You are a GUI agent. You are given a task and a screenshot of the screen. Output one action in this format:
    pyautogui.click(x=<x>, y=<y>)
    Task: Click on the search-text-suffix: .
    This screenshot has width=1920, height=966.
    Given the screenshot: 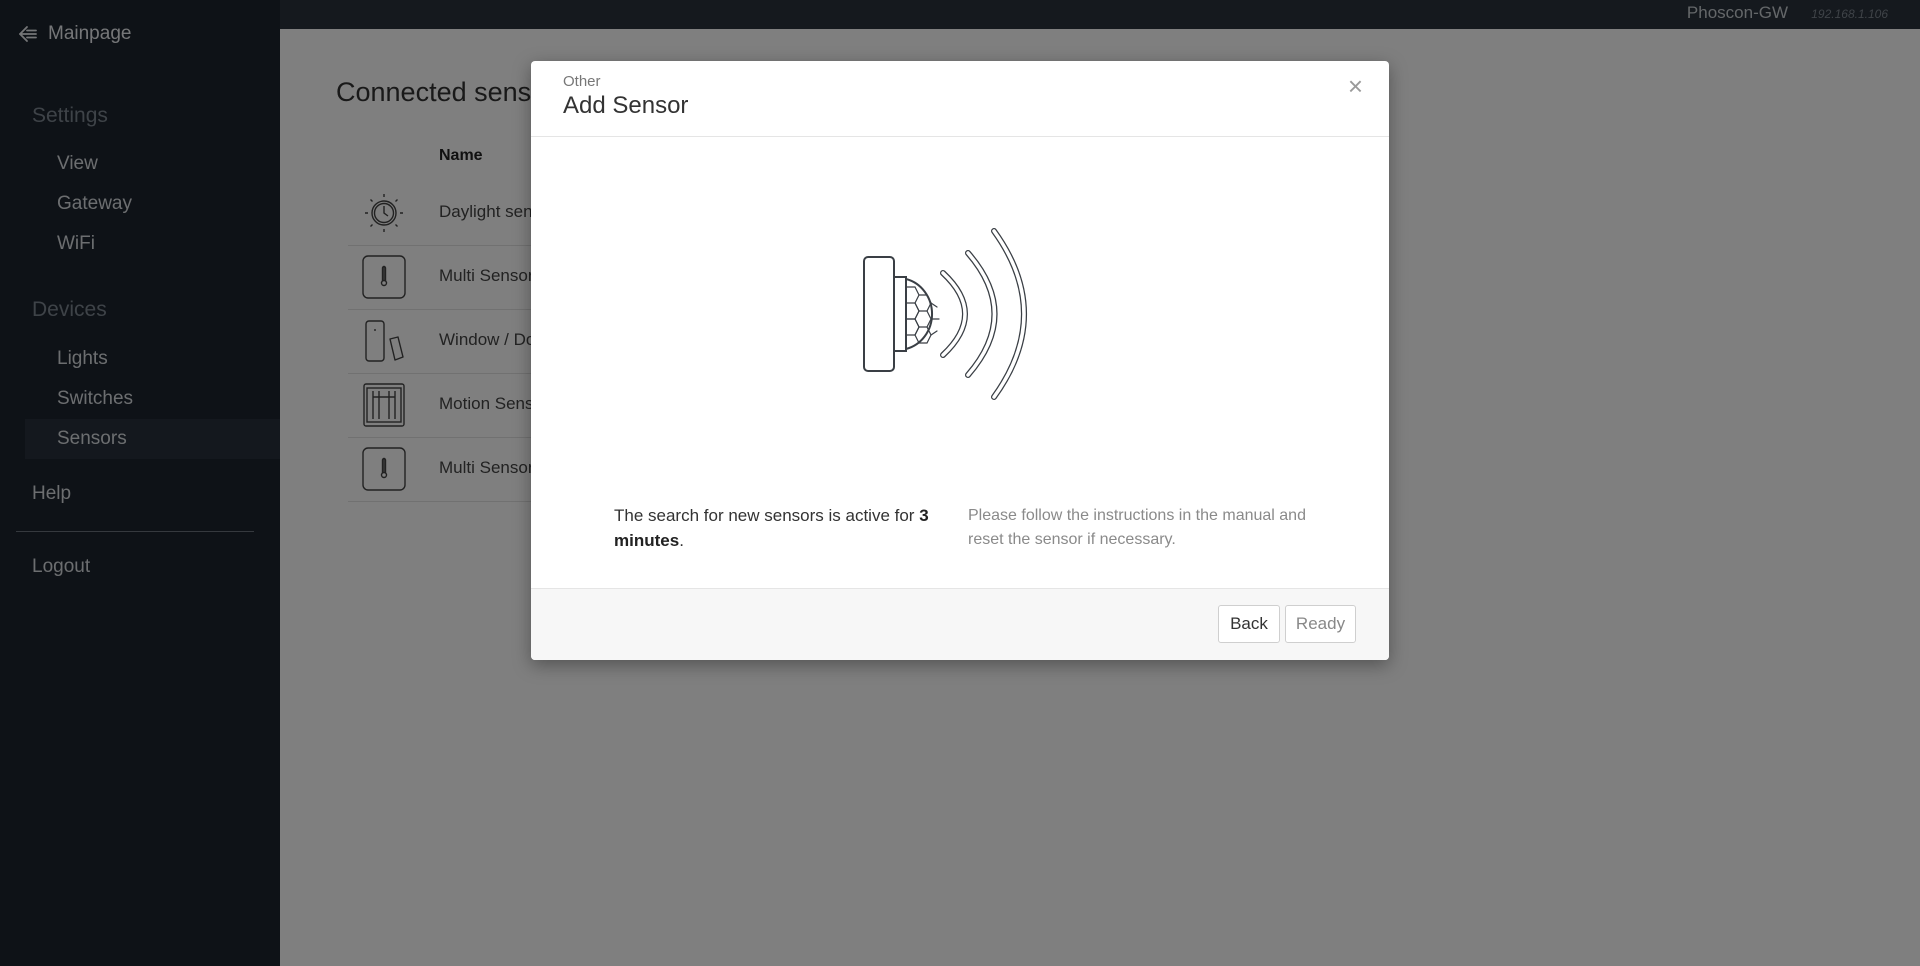 What is the action you would take?
    pyautogui.click(x=681, y=540)
    